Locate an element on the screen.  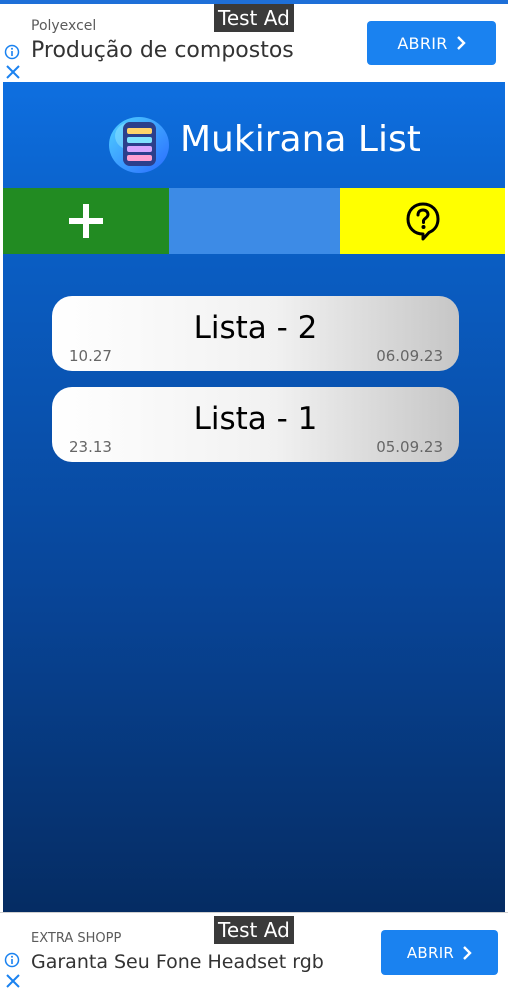
app-logo-icon is located at coordinates (139, 145).